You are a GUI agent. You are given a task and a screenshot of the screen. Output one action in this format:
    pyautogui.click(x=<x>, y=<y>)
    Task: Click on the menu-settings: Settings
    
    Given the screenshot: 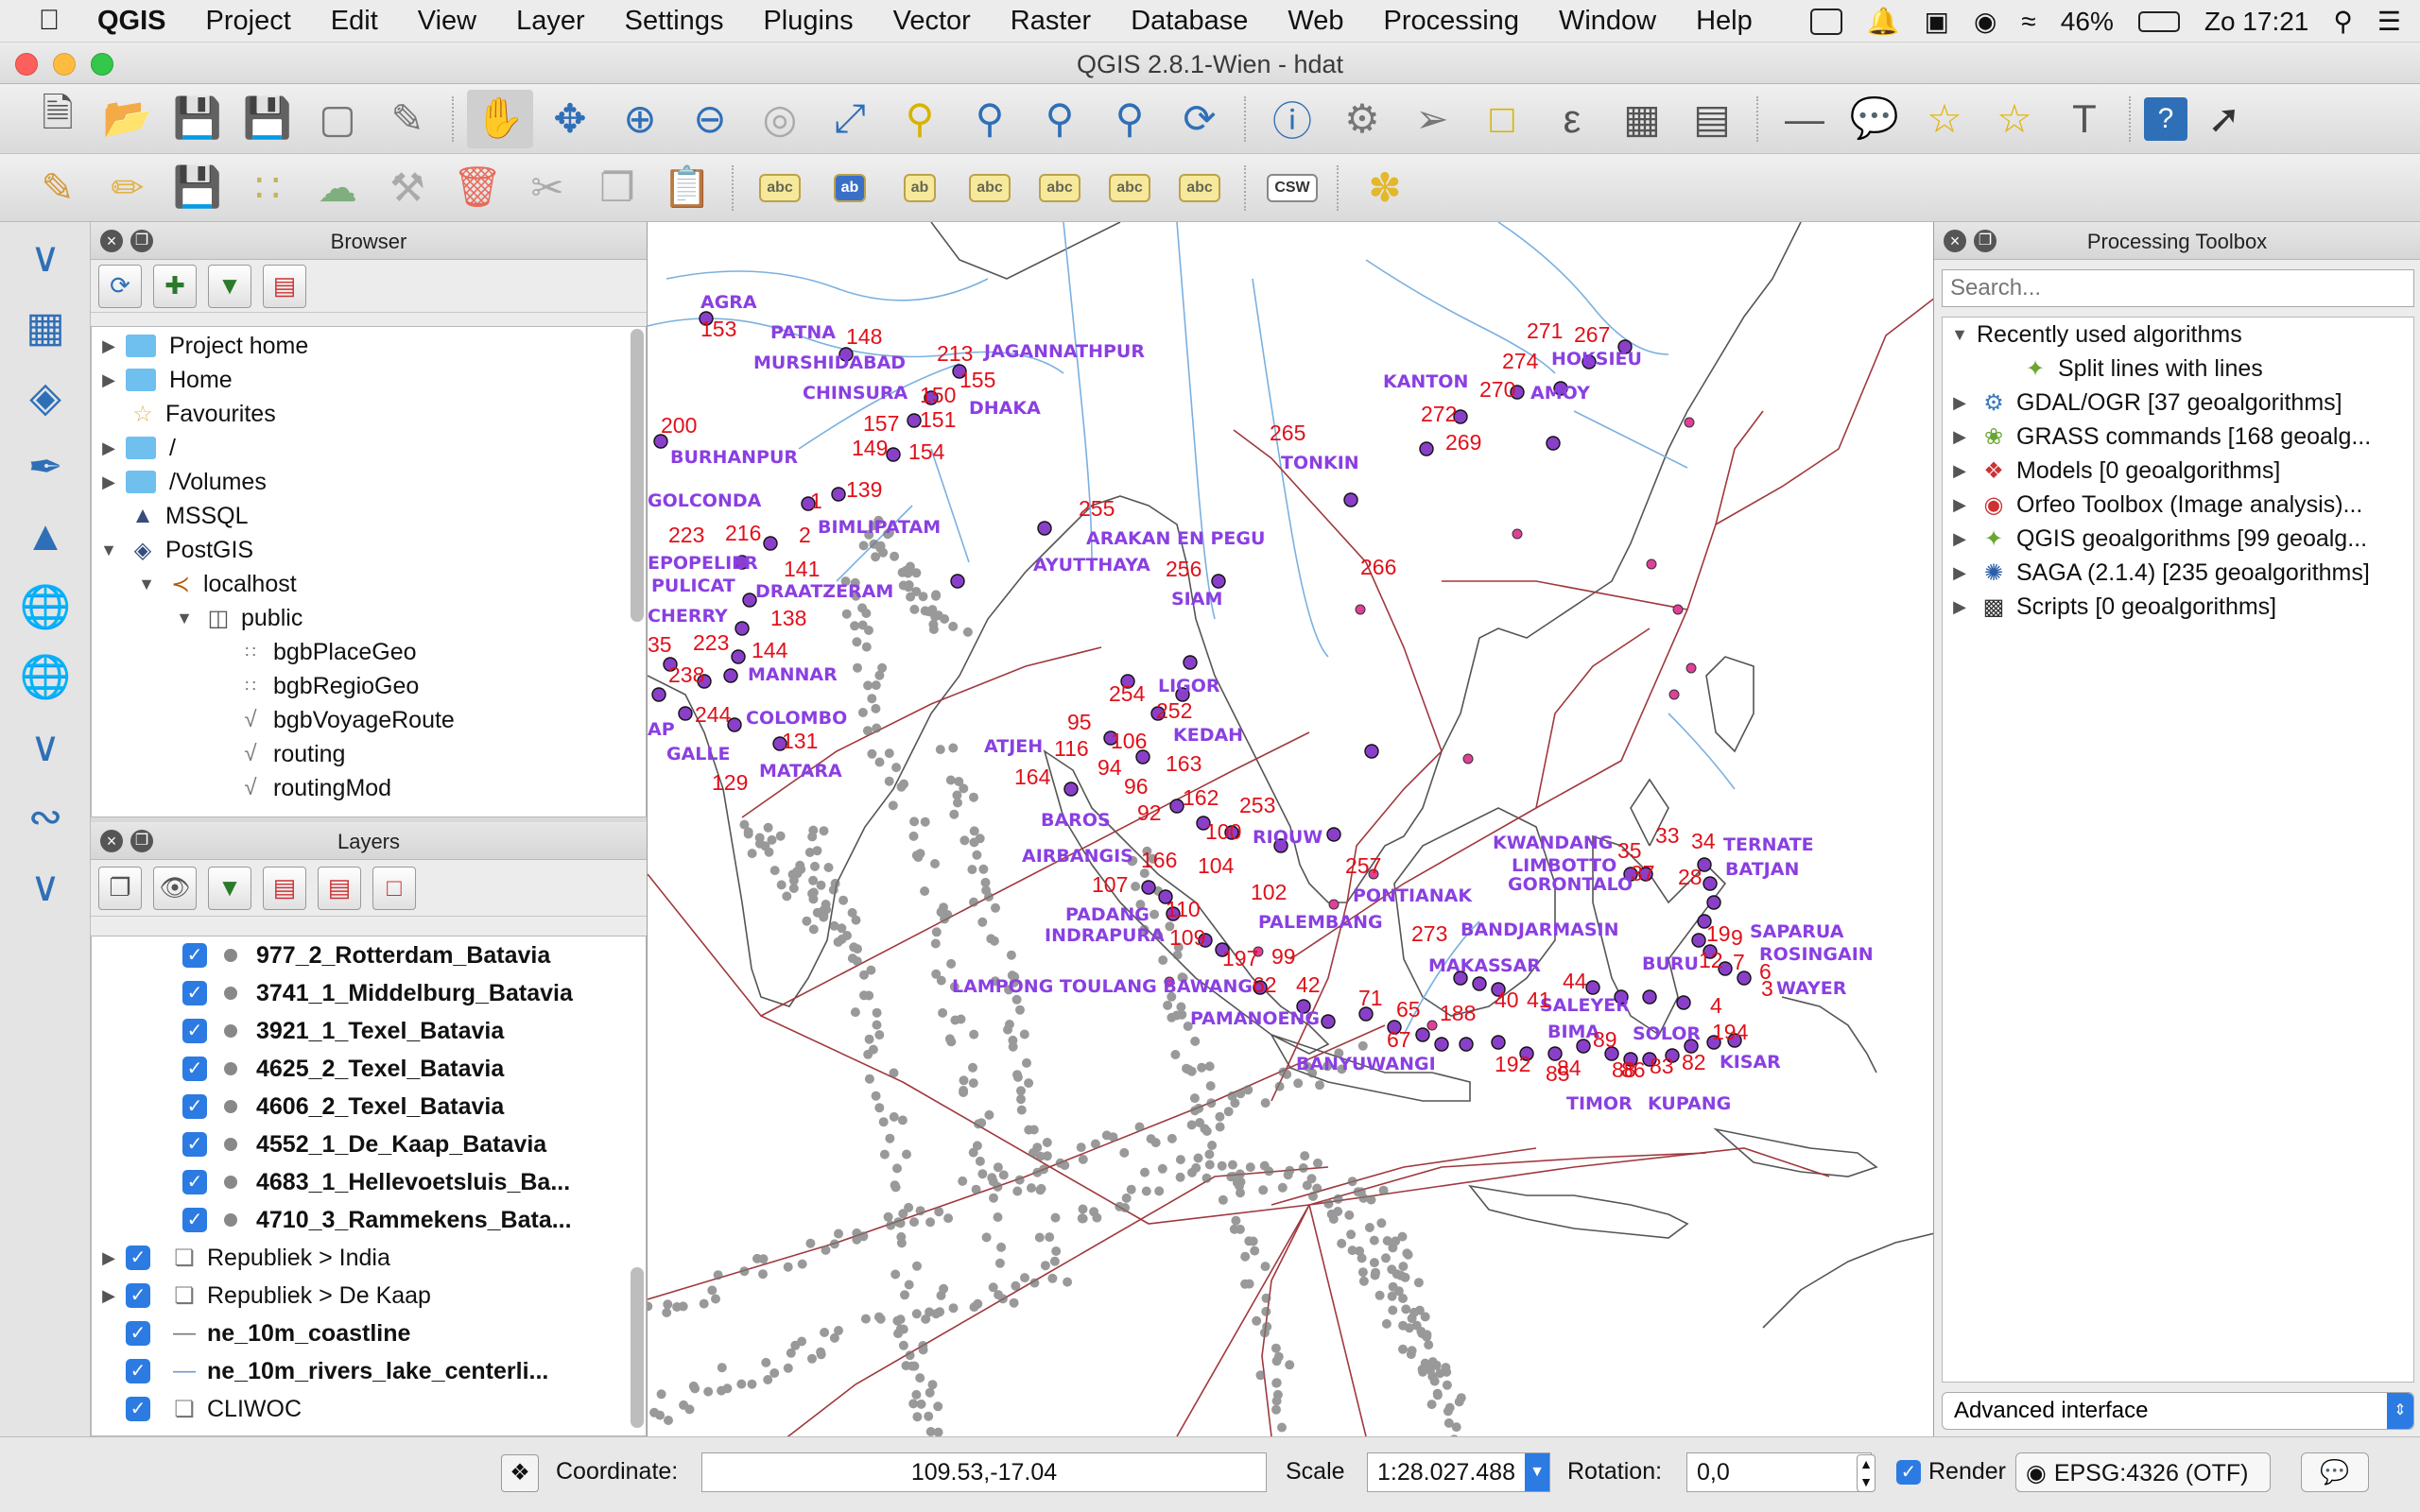 What is the action you would take?
    pyautogui.click(x=674, y=21)
    